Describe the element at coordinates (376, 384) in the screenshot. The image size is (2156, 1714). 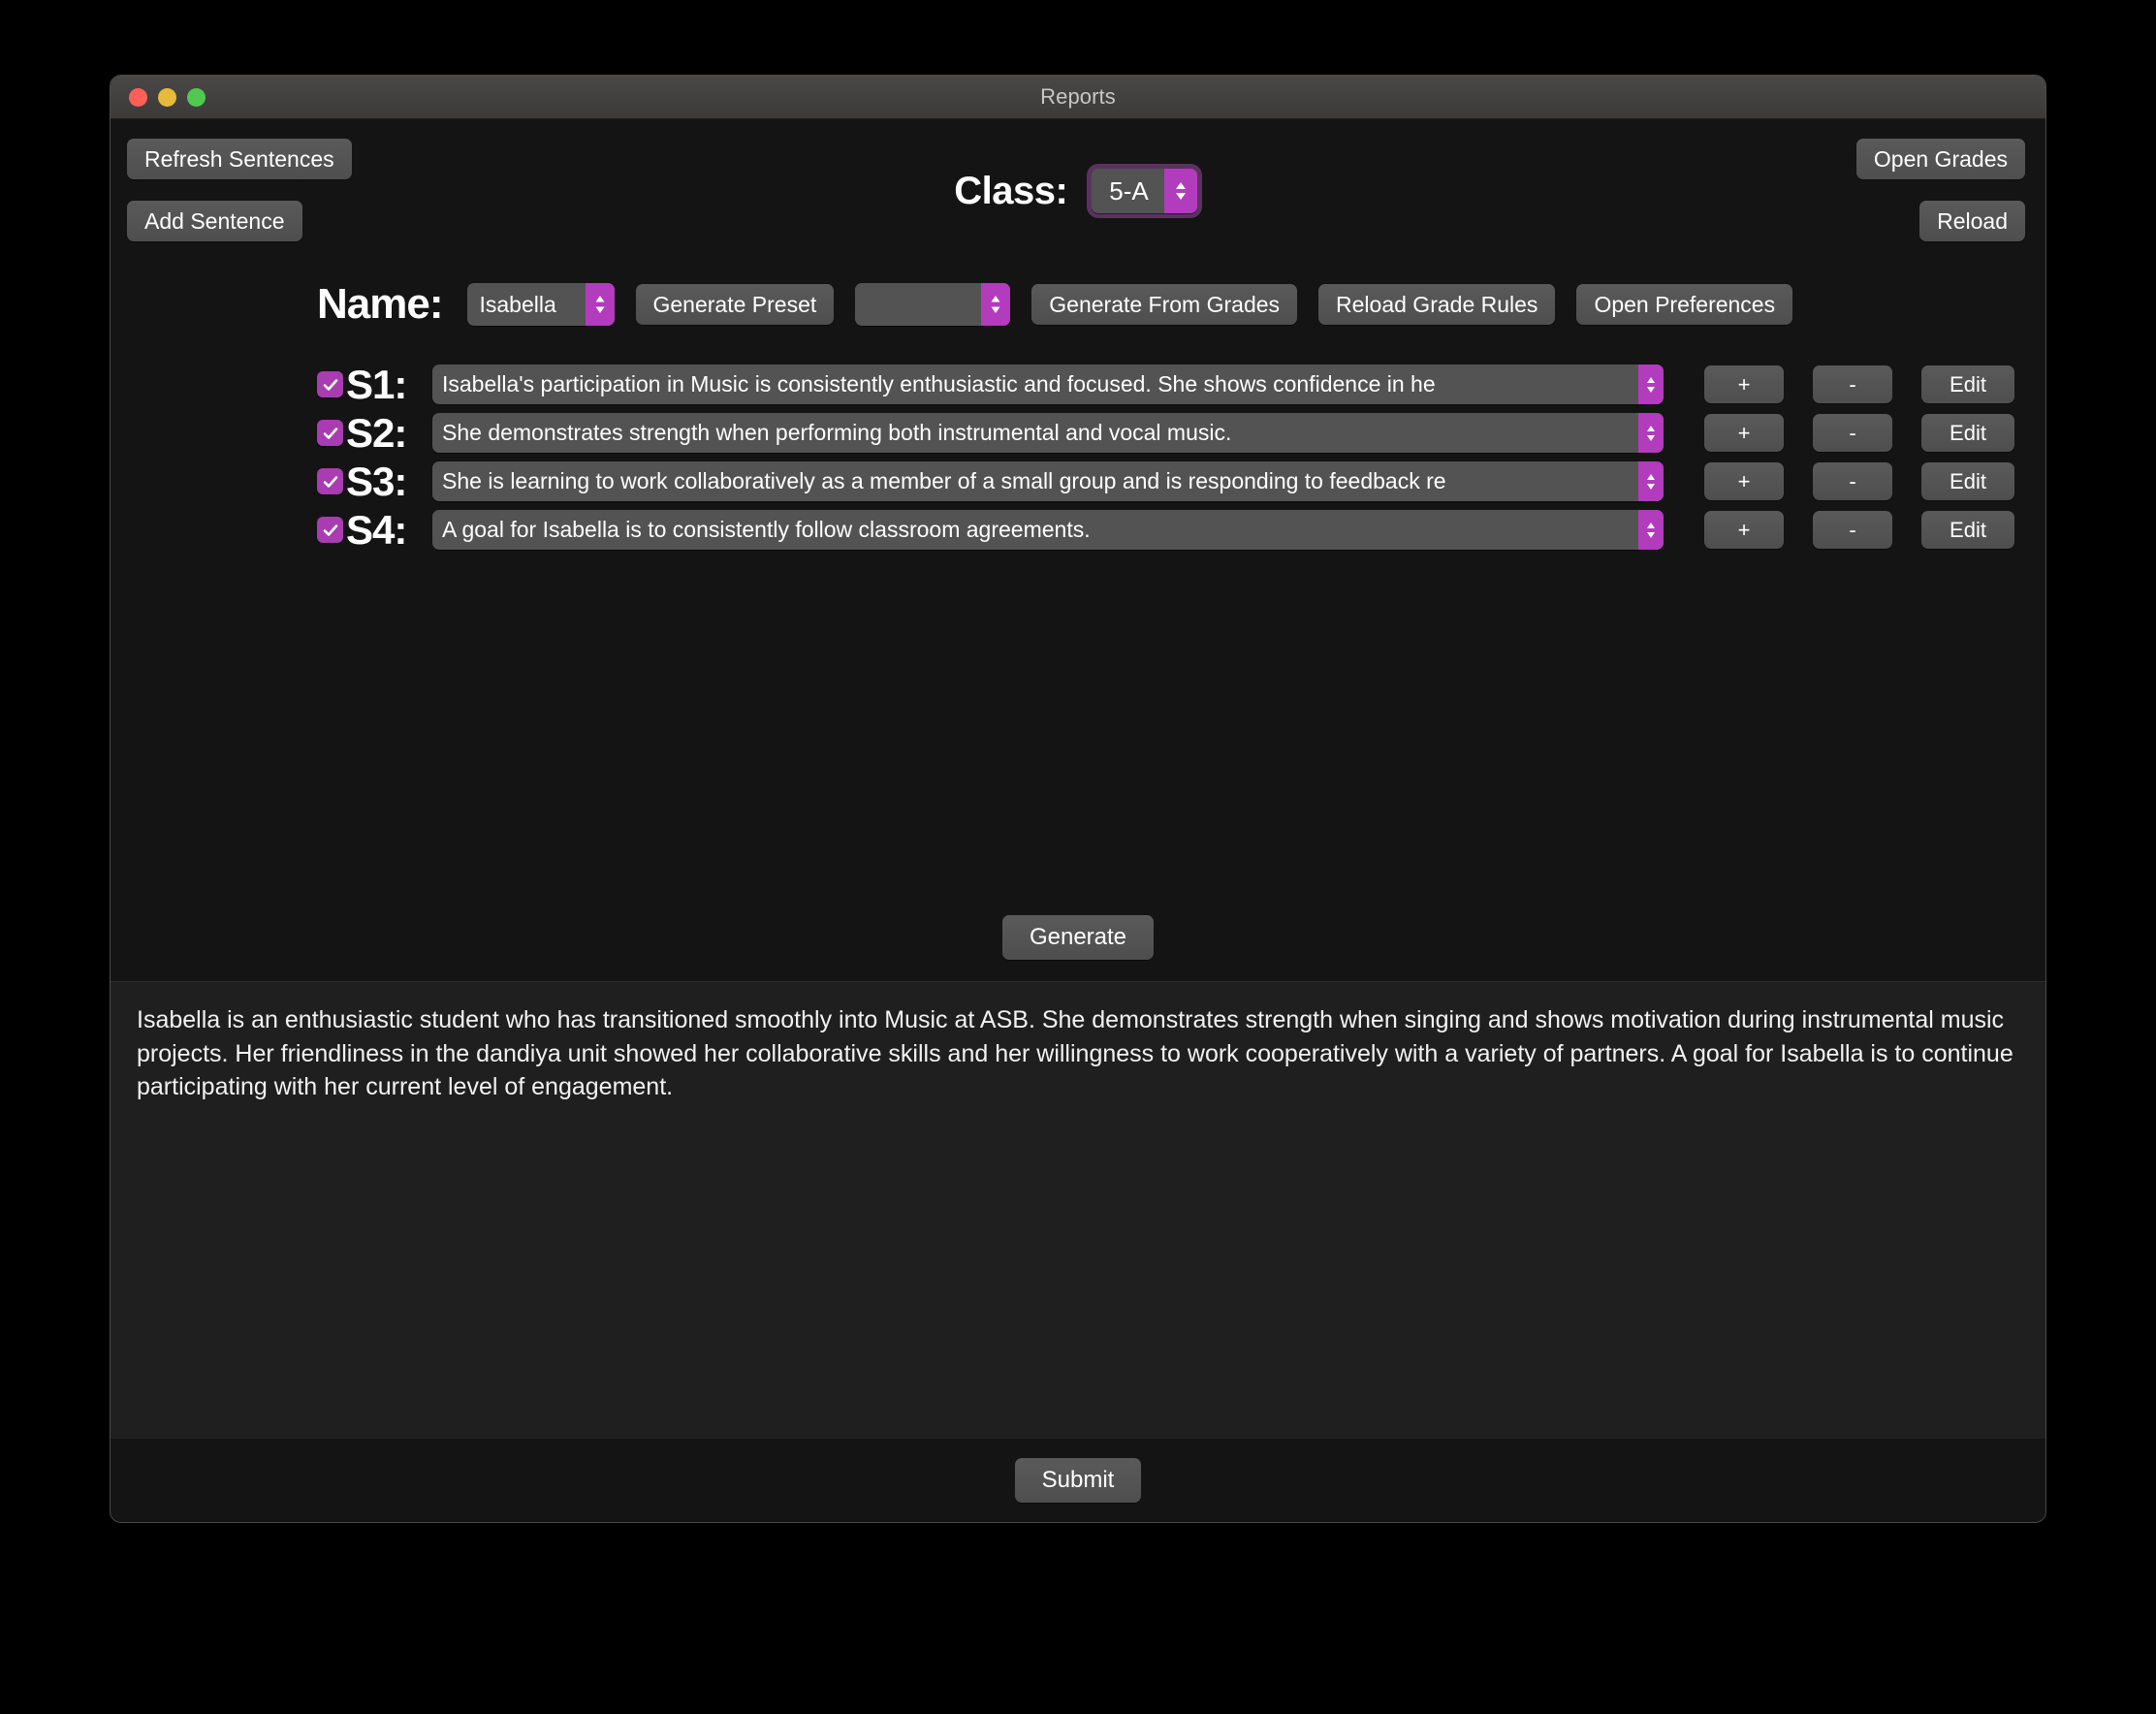
I see `sentence-index-label: S1:` at that location.